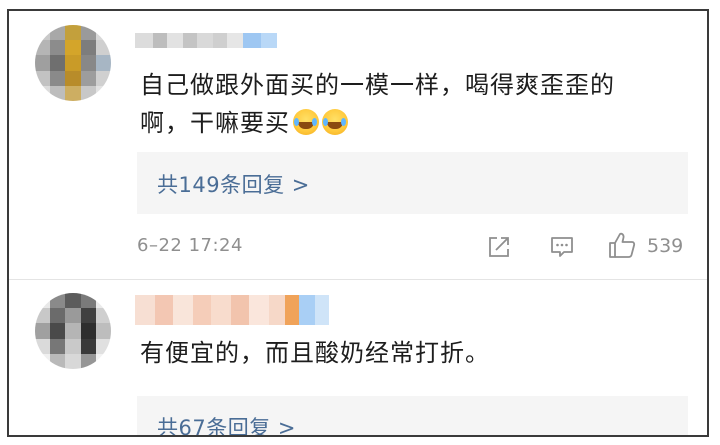 The image size is (720, 445). What do you see at coordinates (315, 353) in the screenshot?
I see `comment-text: 有便宜的，而且酸奶经常打折。` at bounding box center [315, 353].